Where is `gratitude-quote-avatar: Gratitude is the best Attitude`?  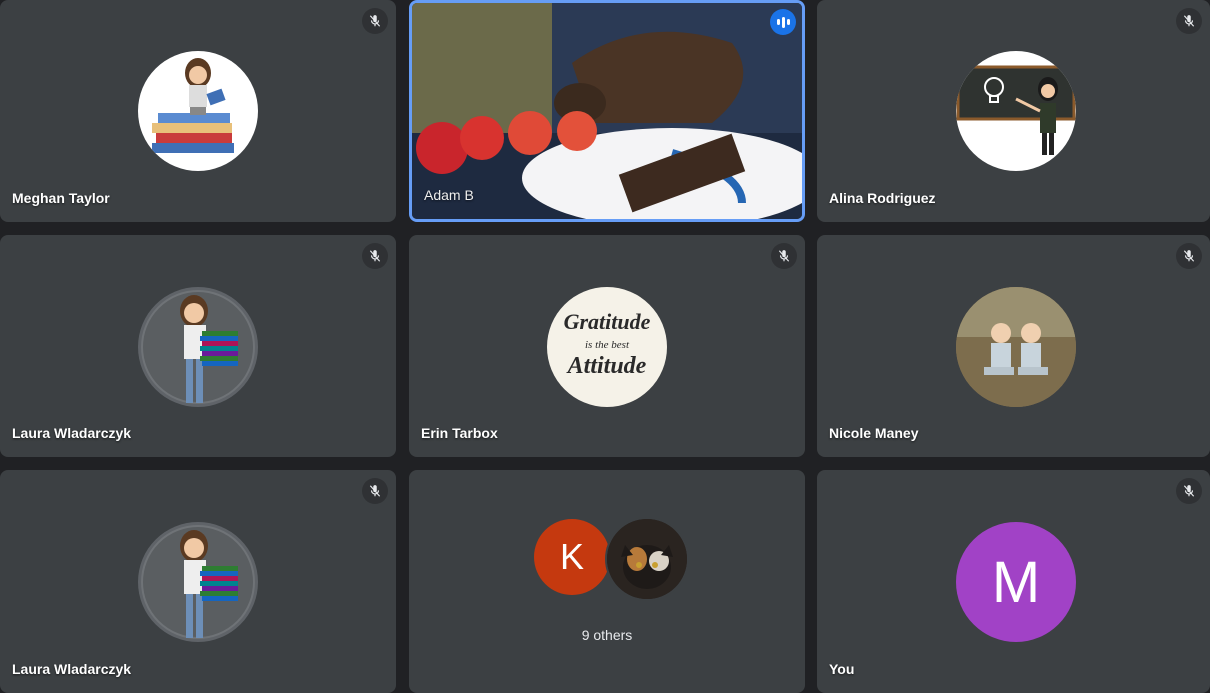 gratitude-quote-avatar: Gratitude is the best Attitude is located at coordinates (607, 347).